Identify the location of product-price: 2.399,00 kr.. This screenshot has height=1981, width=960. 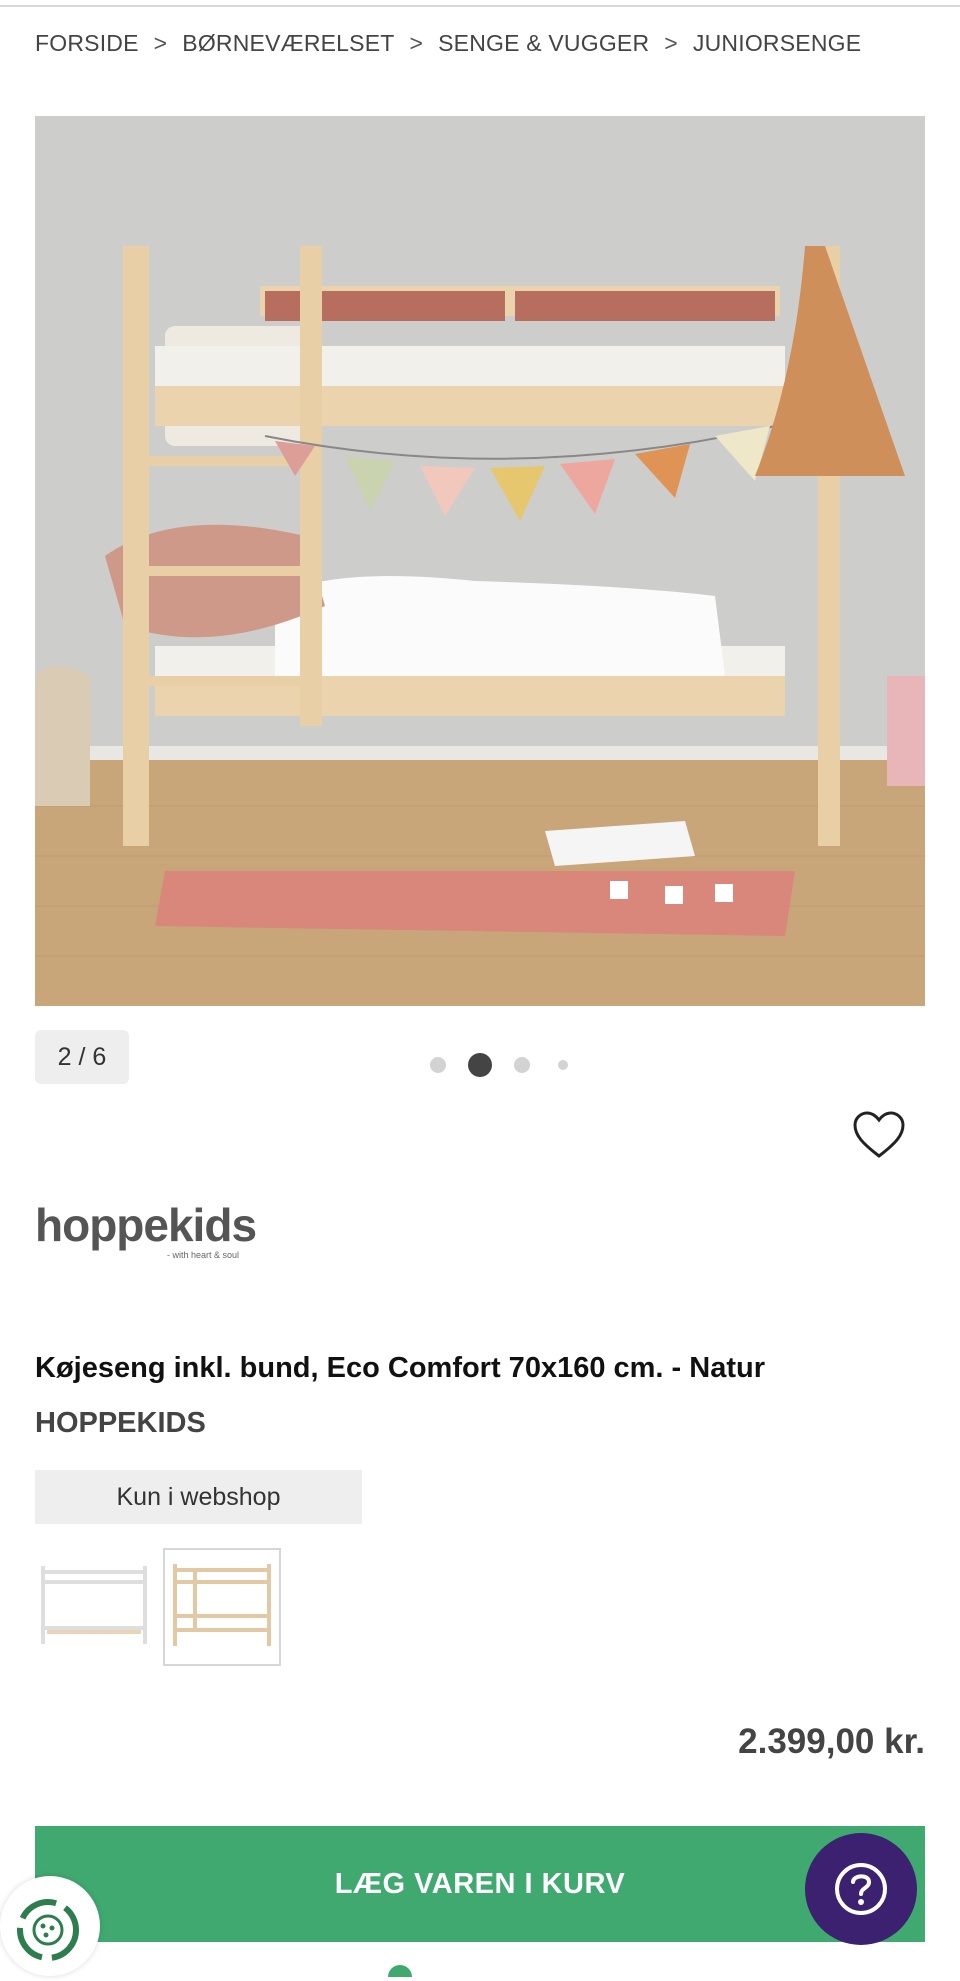
(831, 1741).